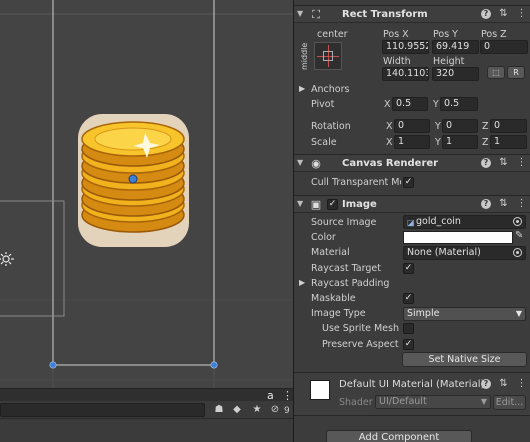  I want to click on star-icon: ★, so click(257, 410).